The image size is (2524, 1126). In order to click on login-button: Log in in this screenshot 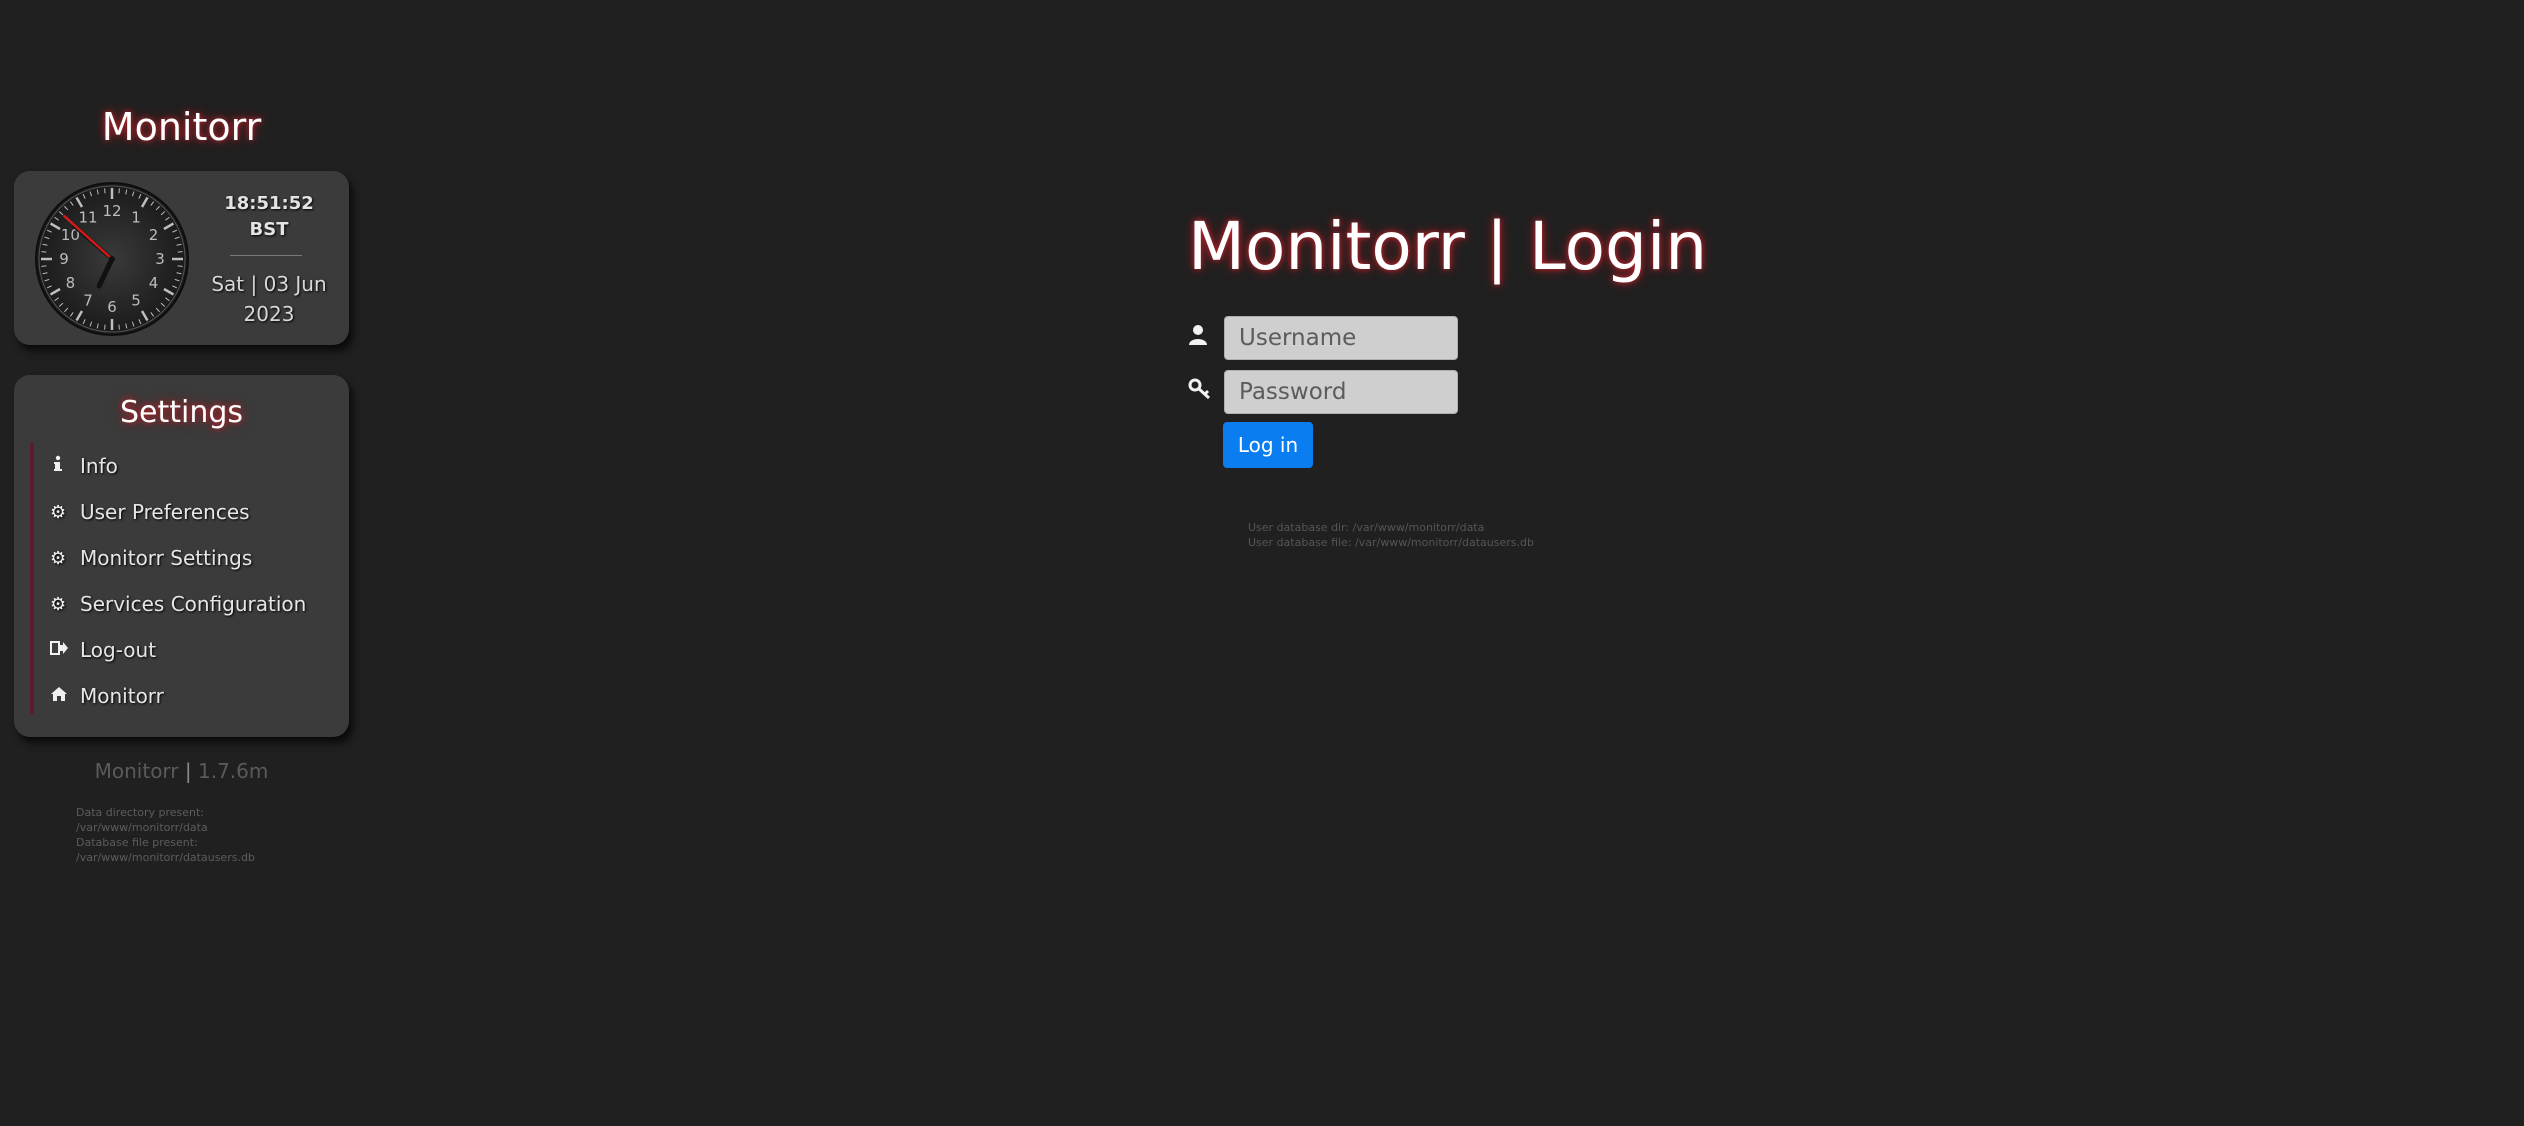, I will do `click(1268, 445)`.